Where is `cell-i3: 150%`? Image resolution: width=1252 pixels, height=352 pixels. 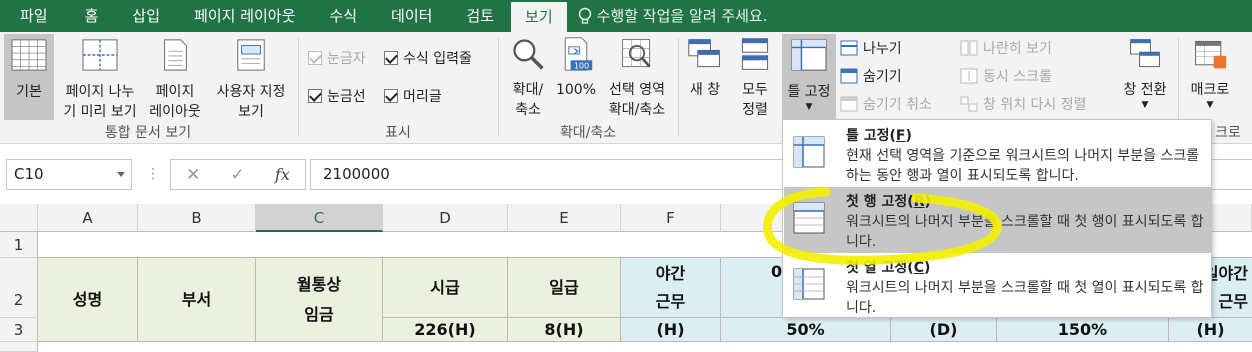
cell-i3: 150% is located at coordinates (1083, 330).